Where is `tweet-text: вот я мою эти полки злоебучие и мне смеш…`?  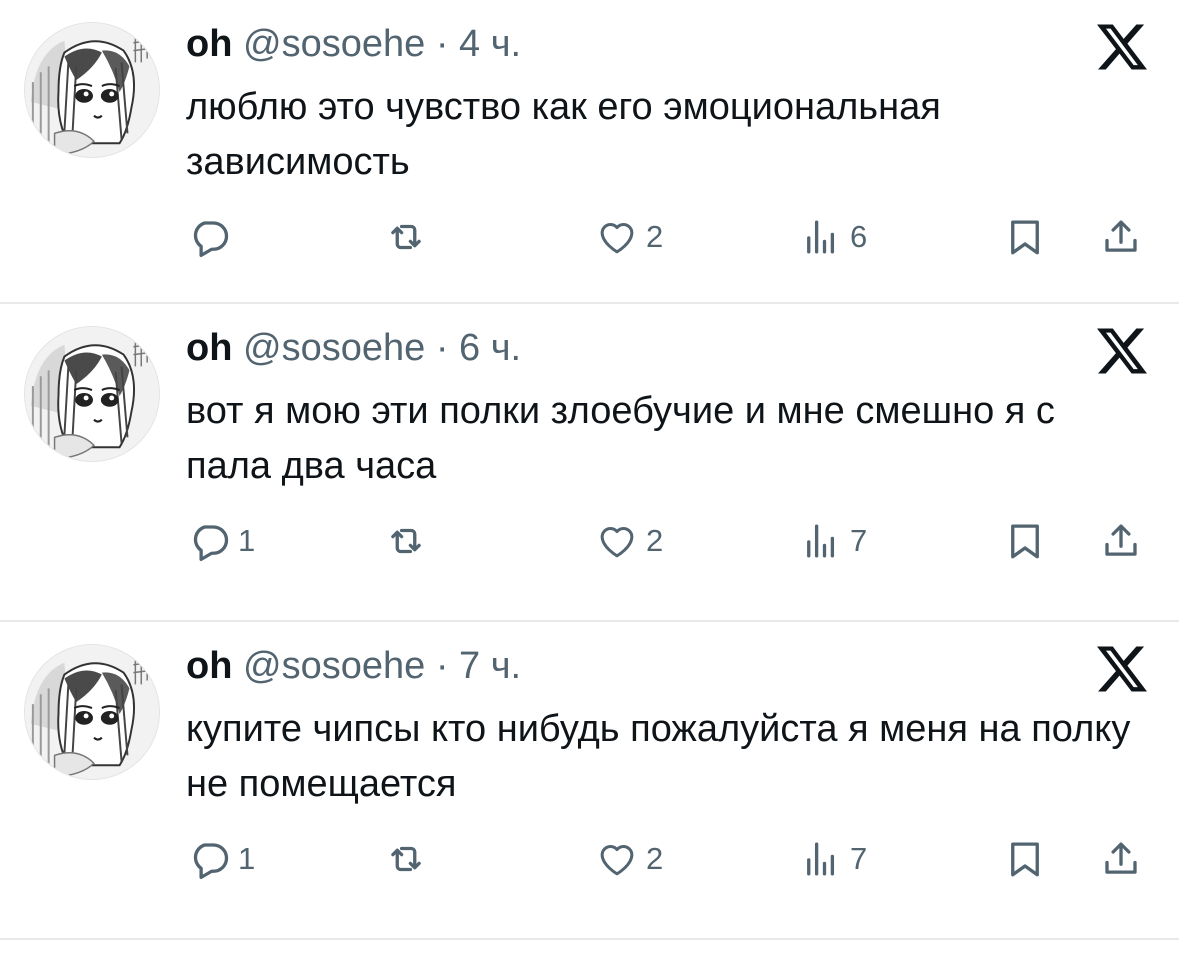 tweet-text: вот я мою эти полки злоебучие и мне смеш… is located at coordinates (620, 438).